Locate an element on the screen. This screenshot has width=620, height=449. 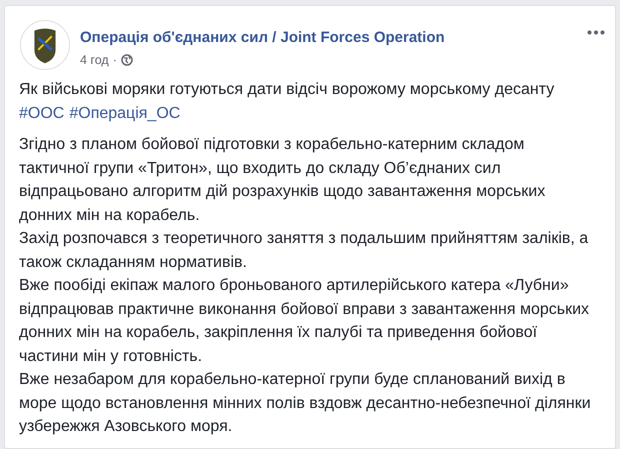
post-paragraph: Вже незабаром для корабельно-катерної групи буде спланований вихід в море щодо встановлення мінних полів вздовж десантно-небезпечної ділянки узбережжя Азовського моря. is located at coordinates (305, 403).